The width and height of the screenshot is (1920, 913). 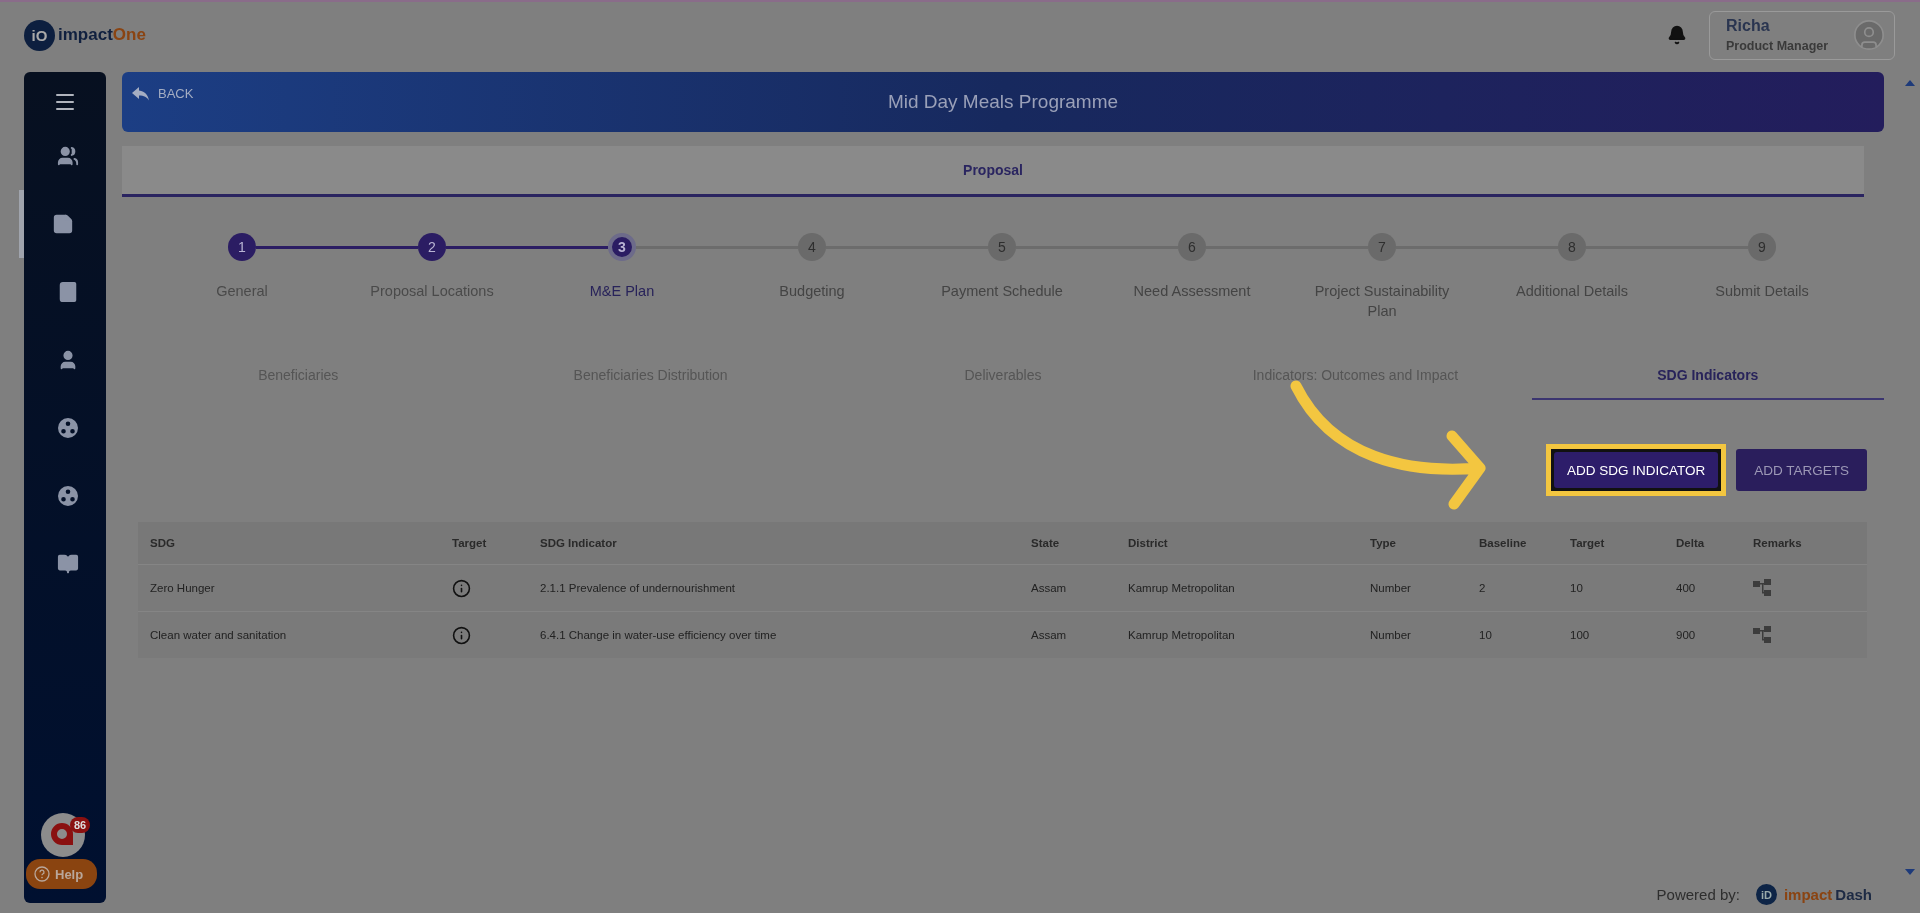 I want to click on reply-arrow-icon, so click(x=141, y=93).